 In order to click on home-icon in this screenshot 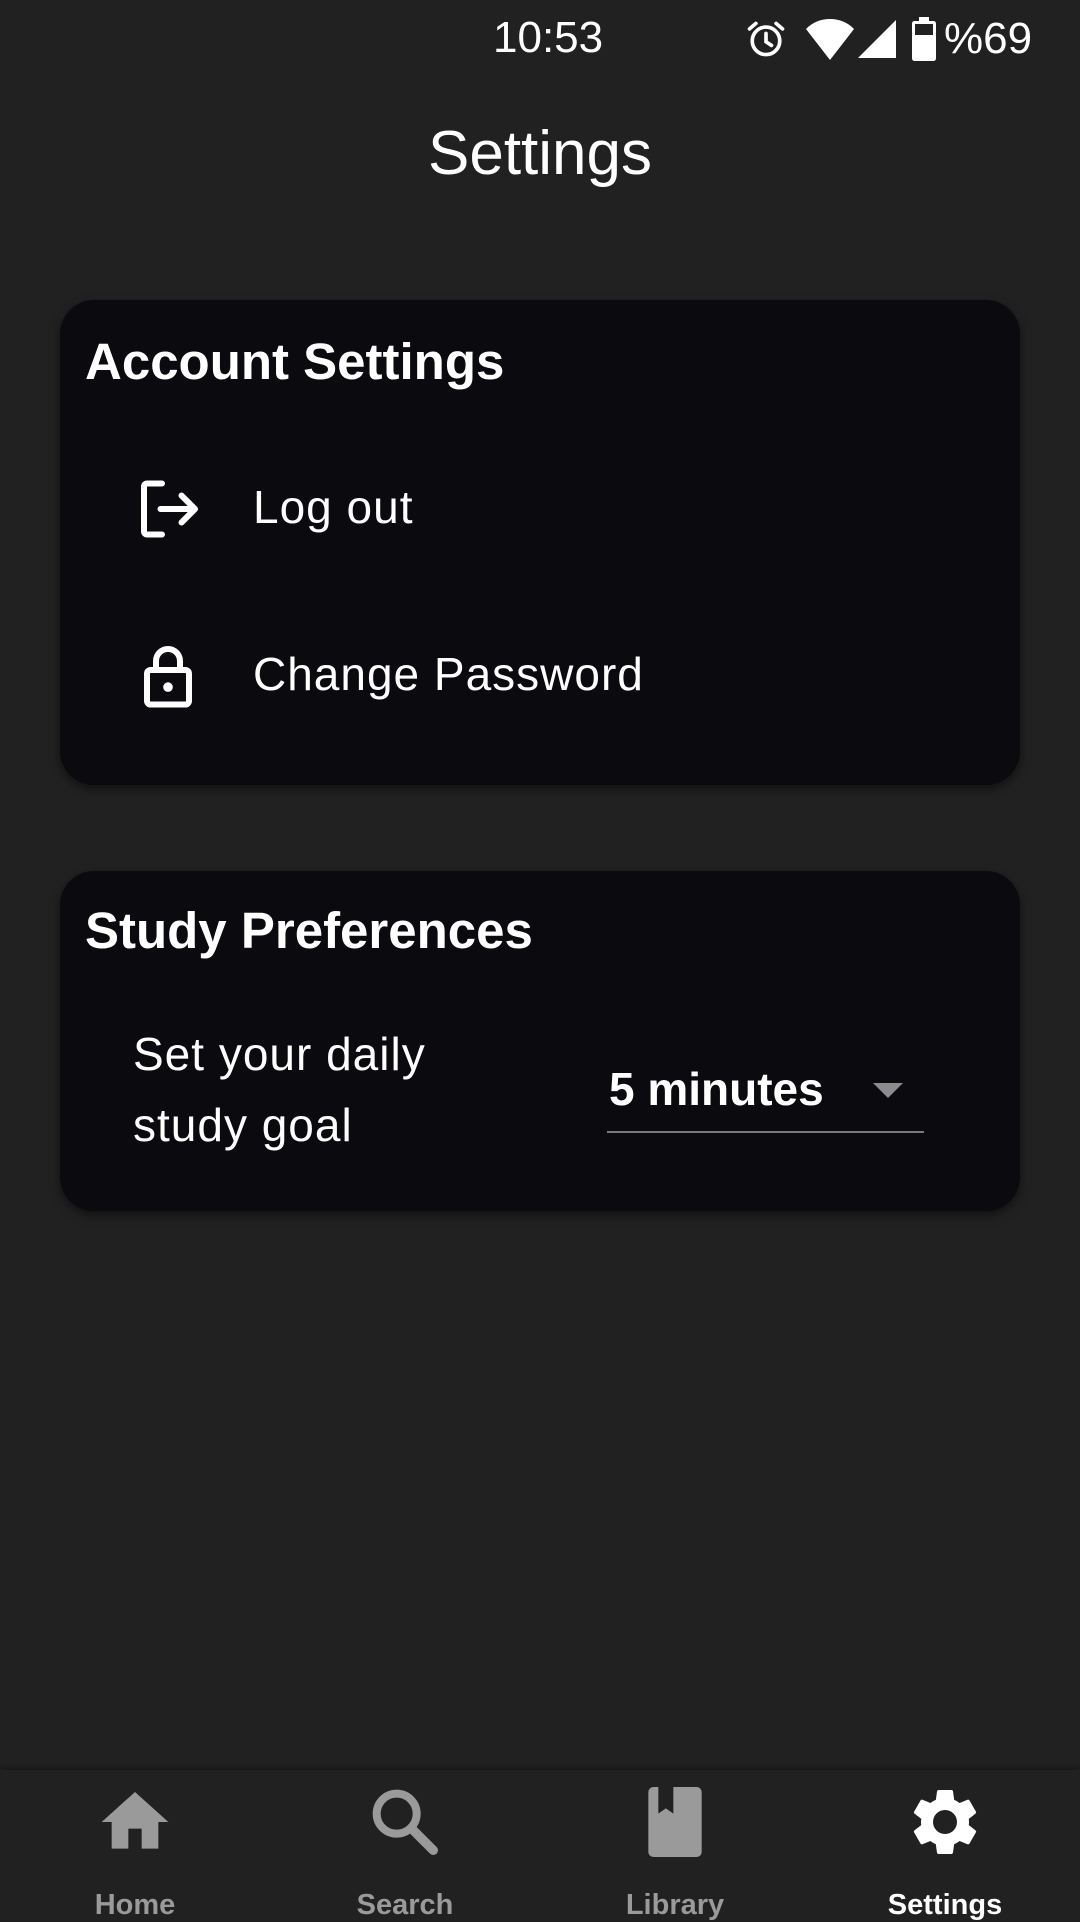, I will do `click(135, 1822)`.